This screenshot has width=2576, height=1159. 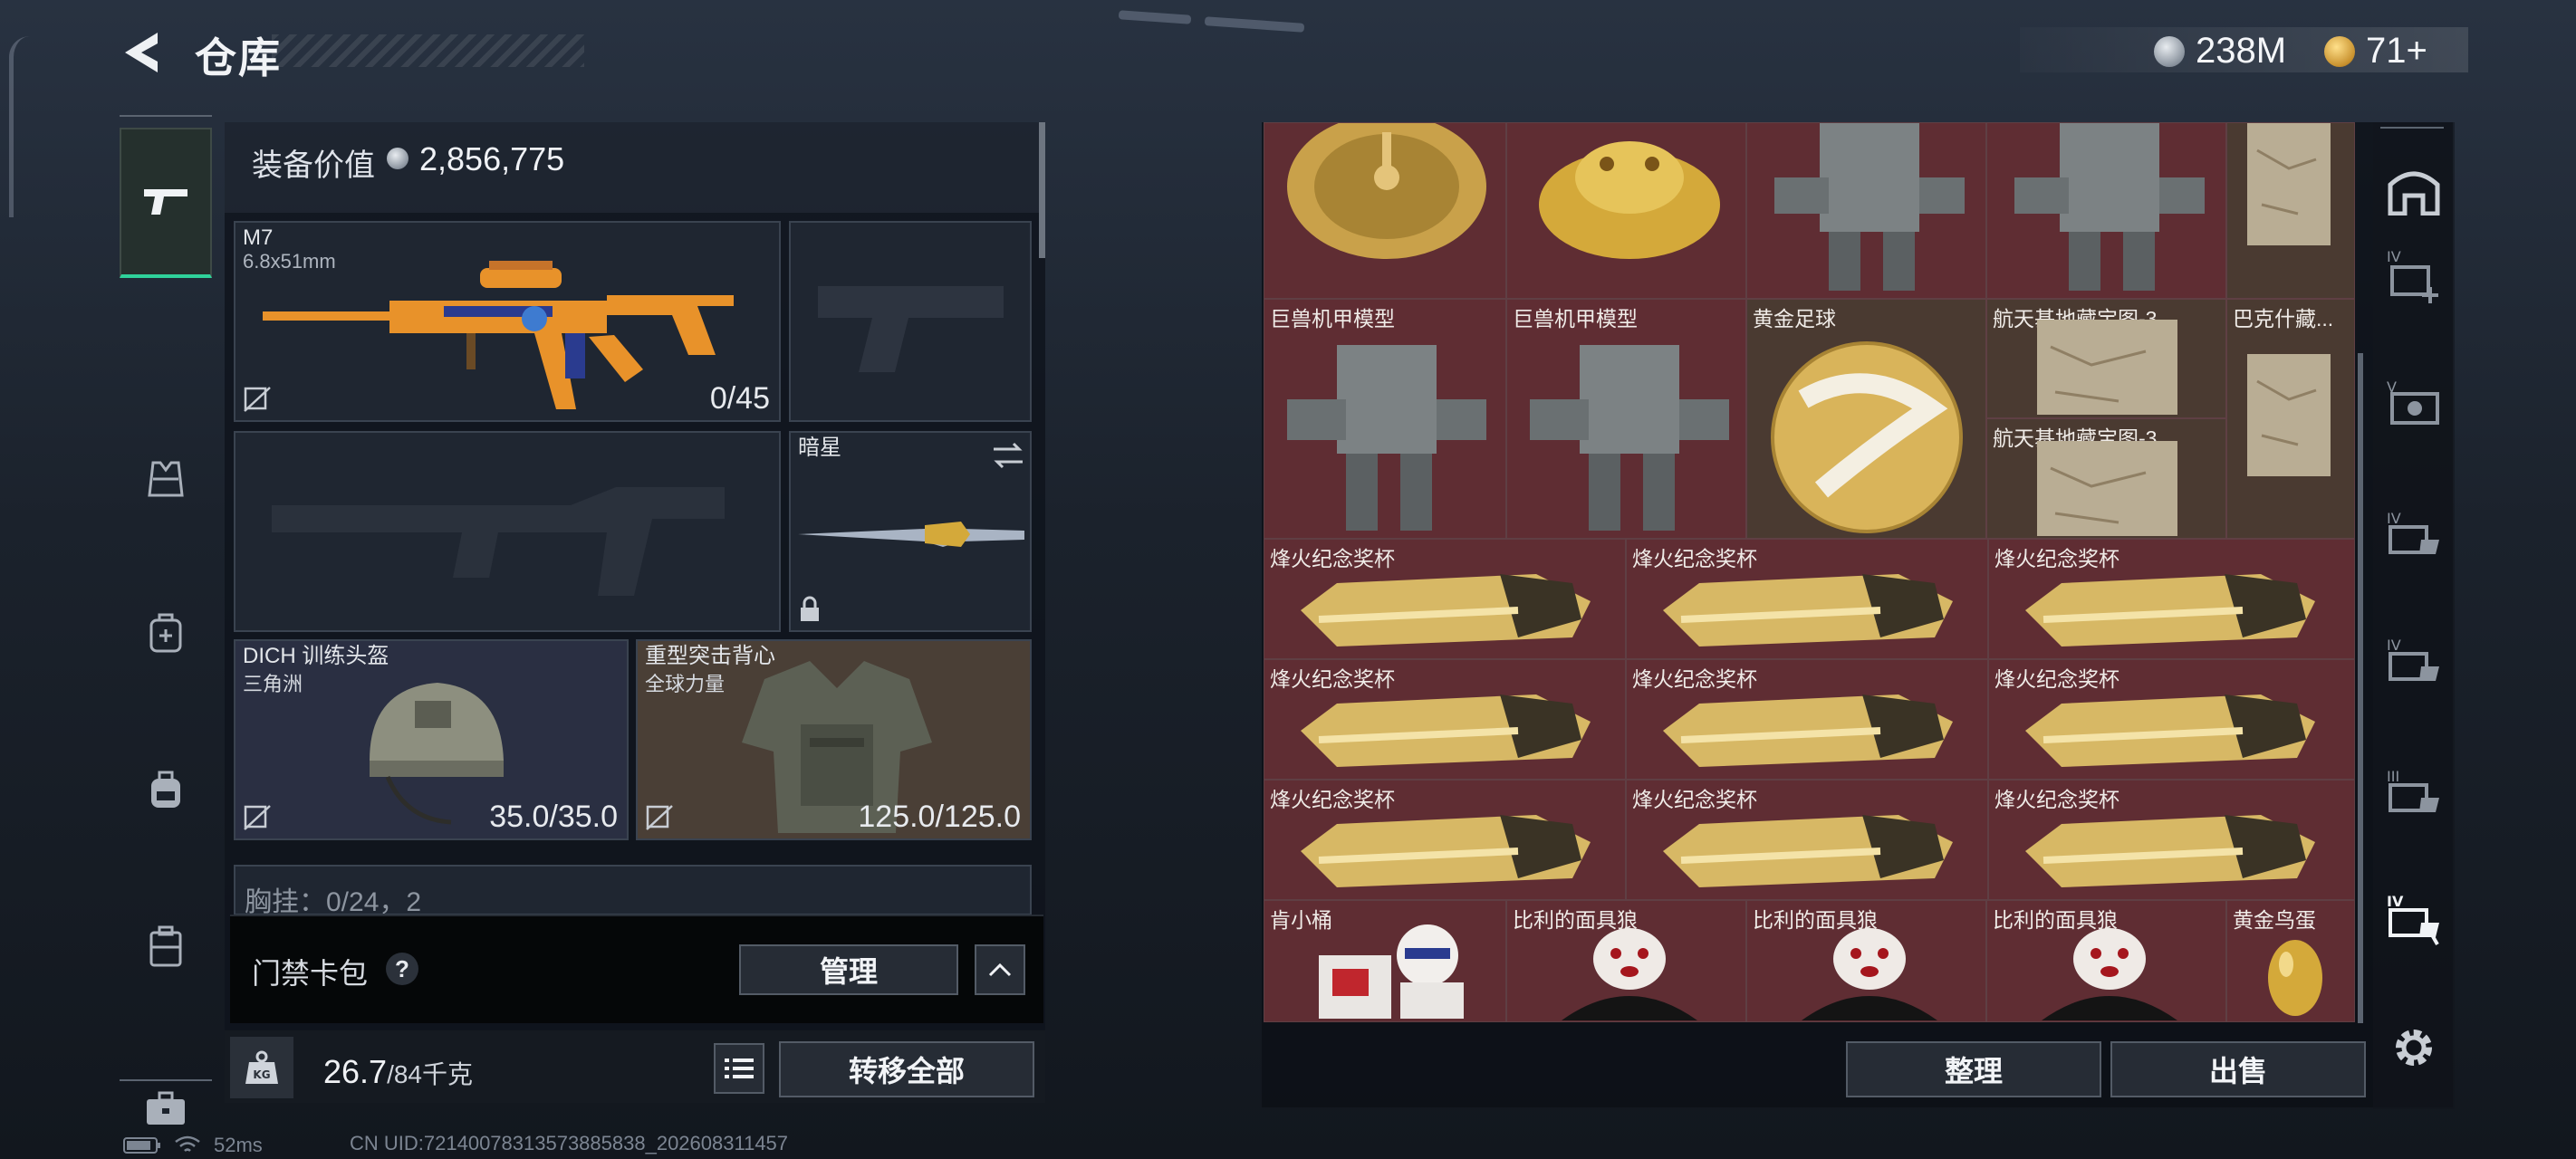 I want to click on gold-currency: 71+, so click(x=2375, y=51).